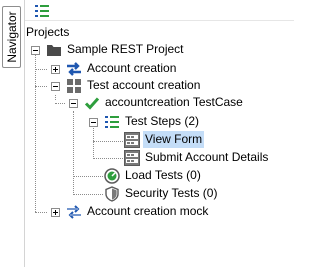 This screenshot has height=267, width=320. Describe the element at coordinates (159, 20) in the screenshot. I see `header-divider` at that location.